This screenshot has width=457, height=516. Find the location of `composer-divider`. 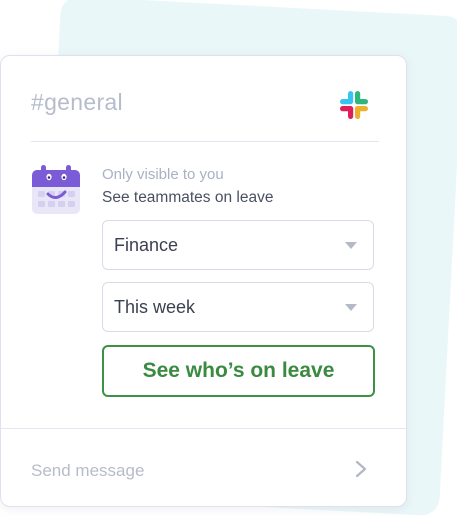

composer-divider is located at coordinates (203, 428).